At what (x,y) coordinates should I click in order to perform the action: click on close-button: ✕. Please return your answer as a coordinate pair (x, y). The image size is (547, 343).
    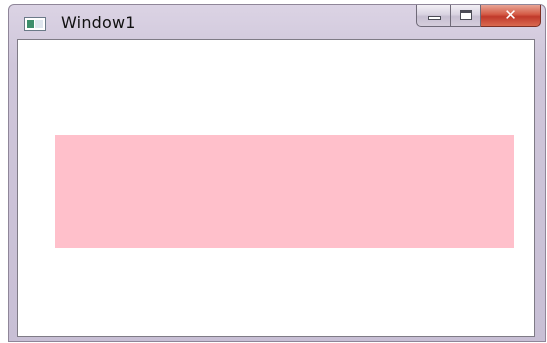
    Looking at the image, I should click on (511, 16).